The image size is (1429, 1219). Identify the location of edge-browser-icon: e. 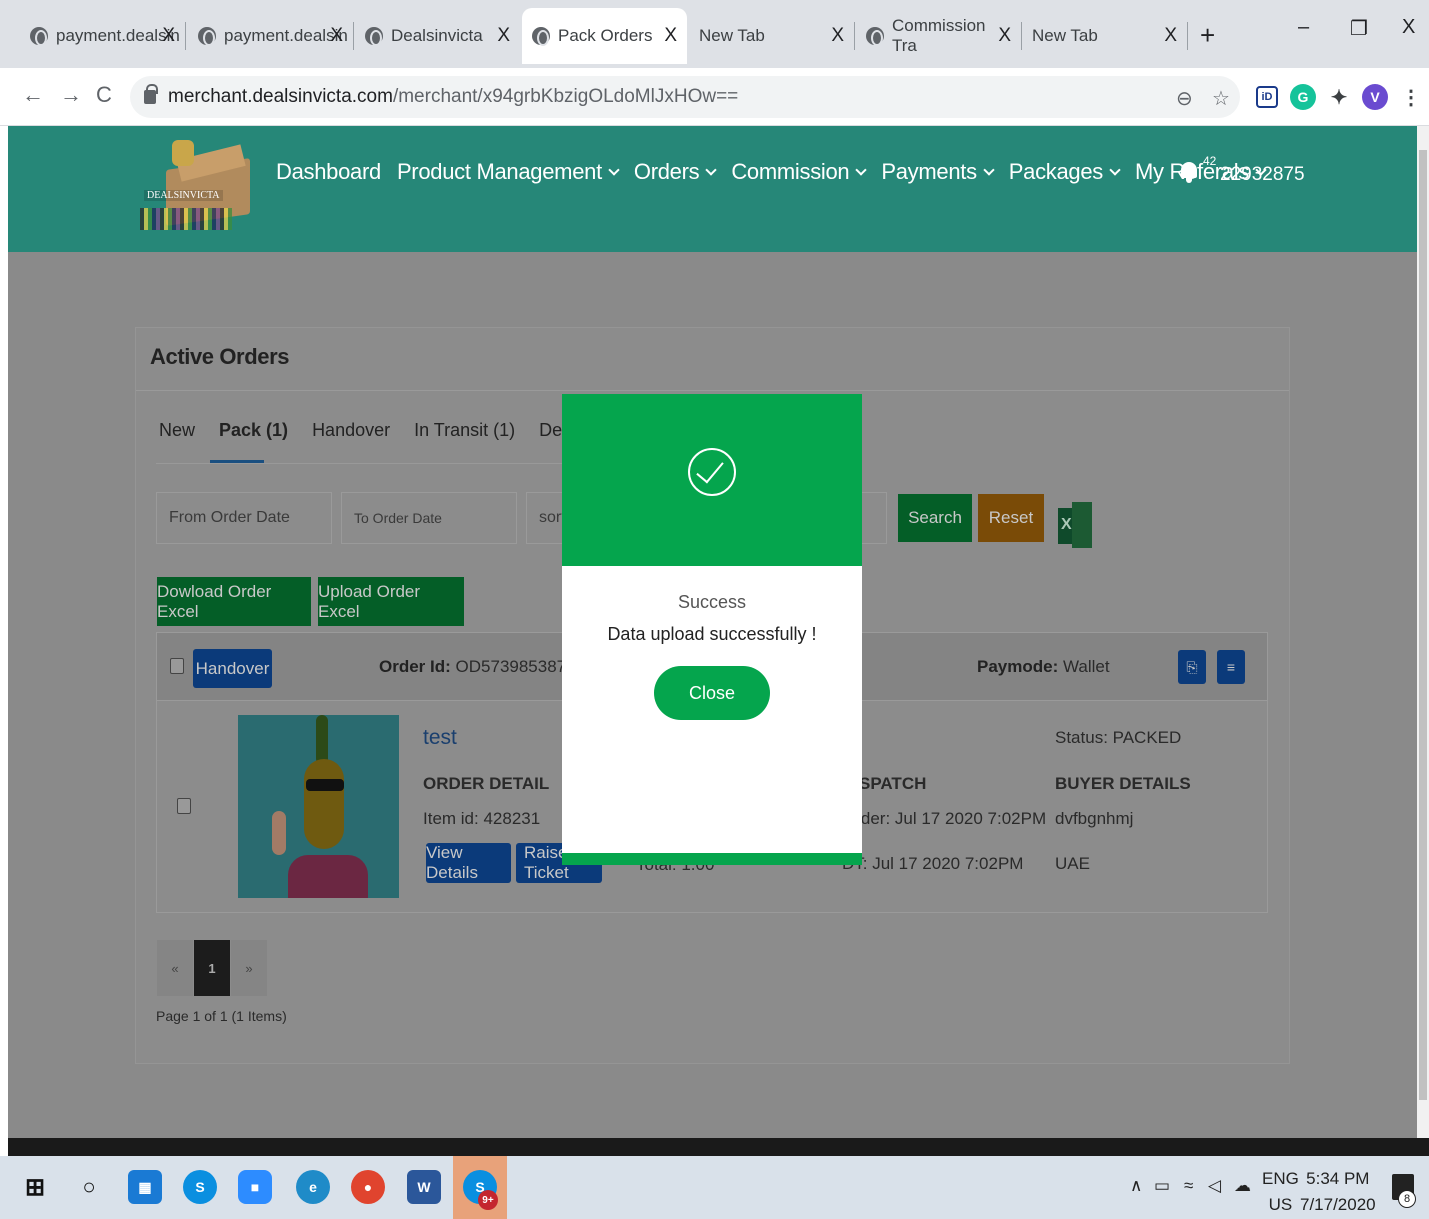
(313, 1187).